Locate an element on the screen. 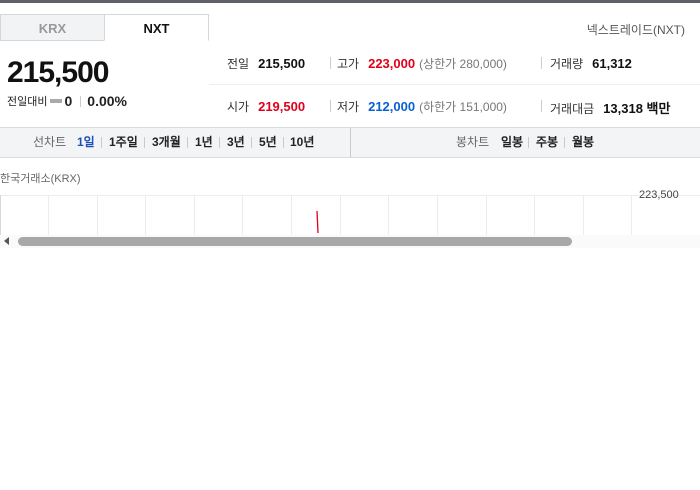 The height and width of the screenshot is (490, 700). info-open: 시가 219,500 is located at coordinates (266, 106).